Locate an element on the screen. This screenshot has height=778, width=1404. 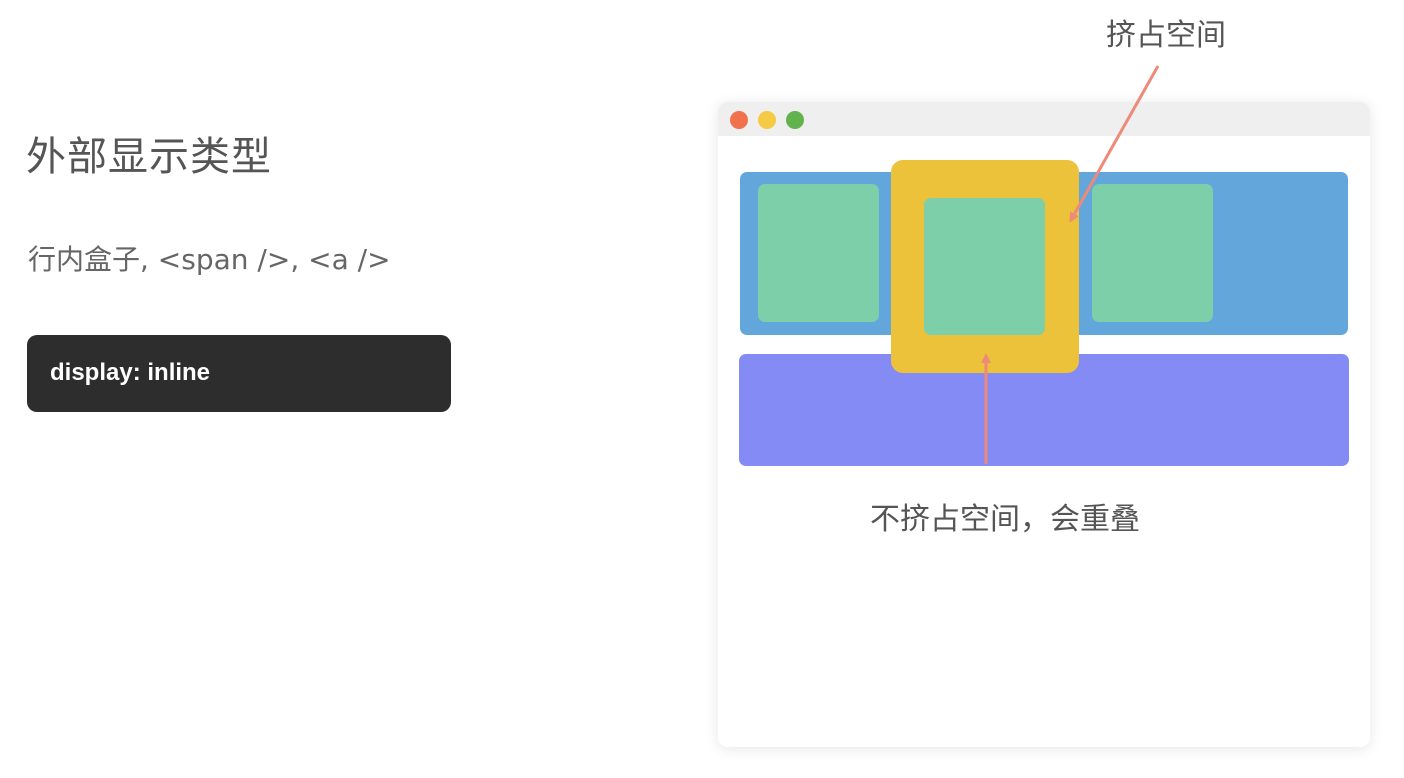
caption-overlaps: 不挤占空间，会重叠 is located at coordinates (1005, 519).